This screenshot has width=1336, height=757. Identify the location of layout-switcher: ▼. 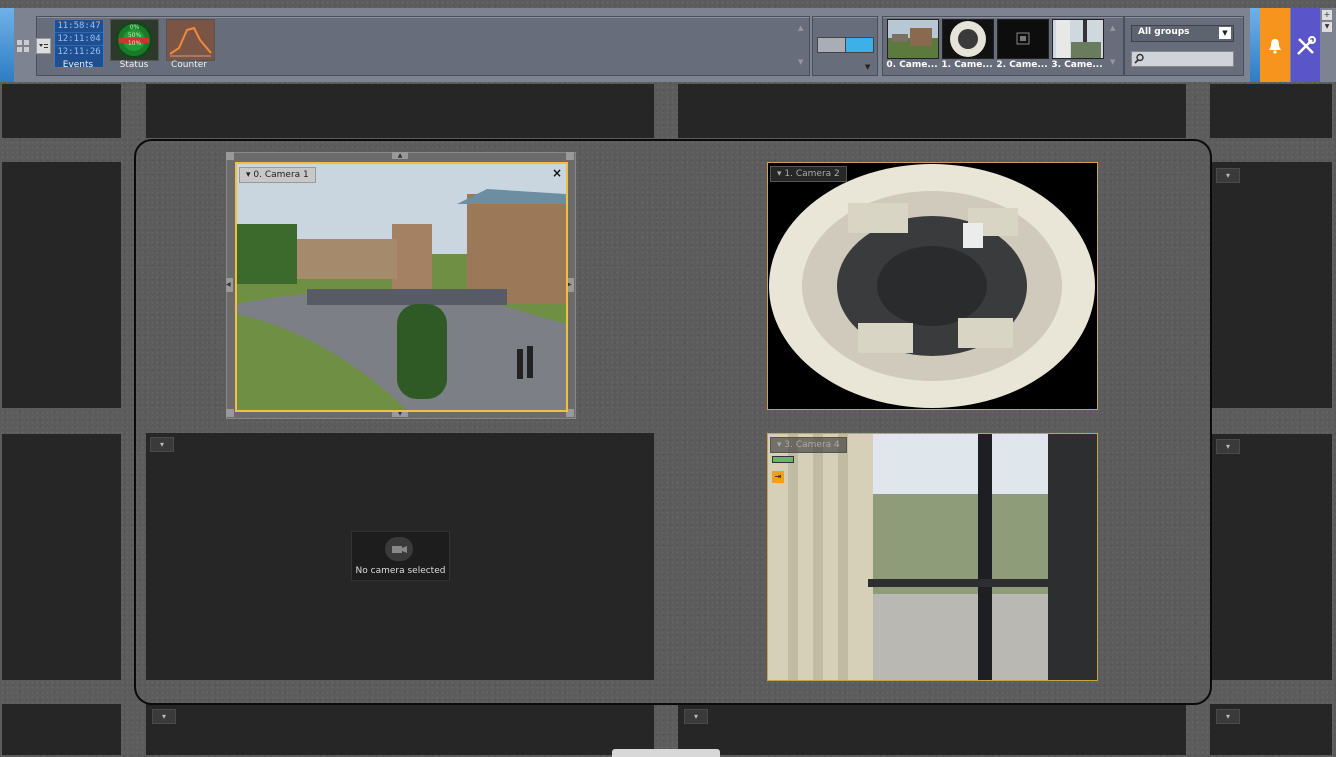
(845, 46).